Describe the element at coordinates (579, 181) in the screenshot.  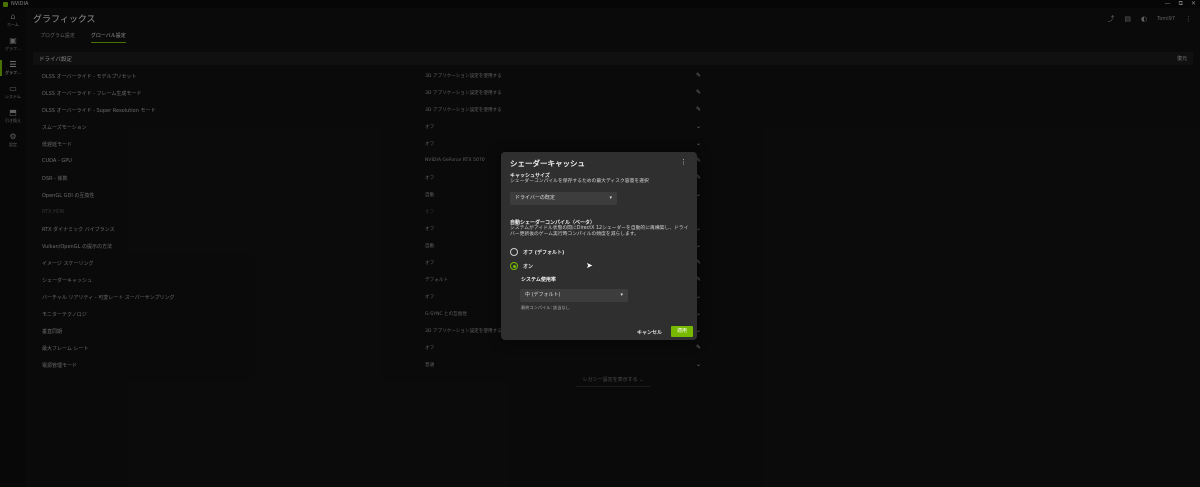
I see `cache-size-description: シェーダーコンパイルを保存するための最大ディスク容量を選択` at that location.